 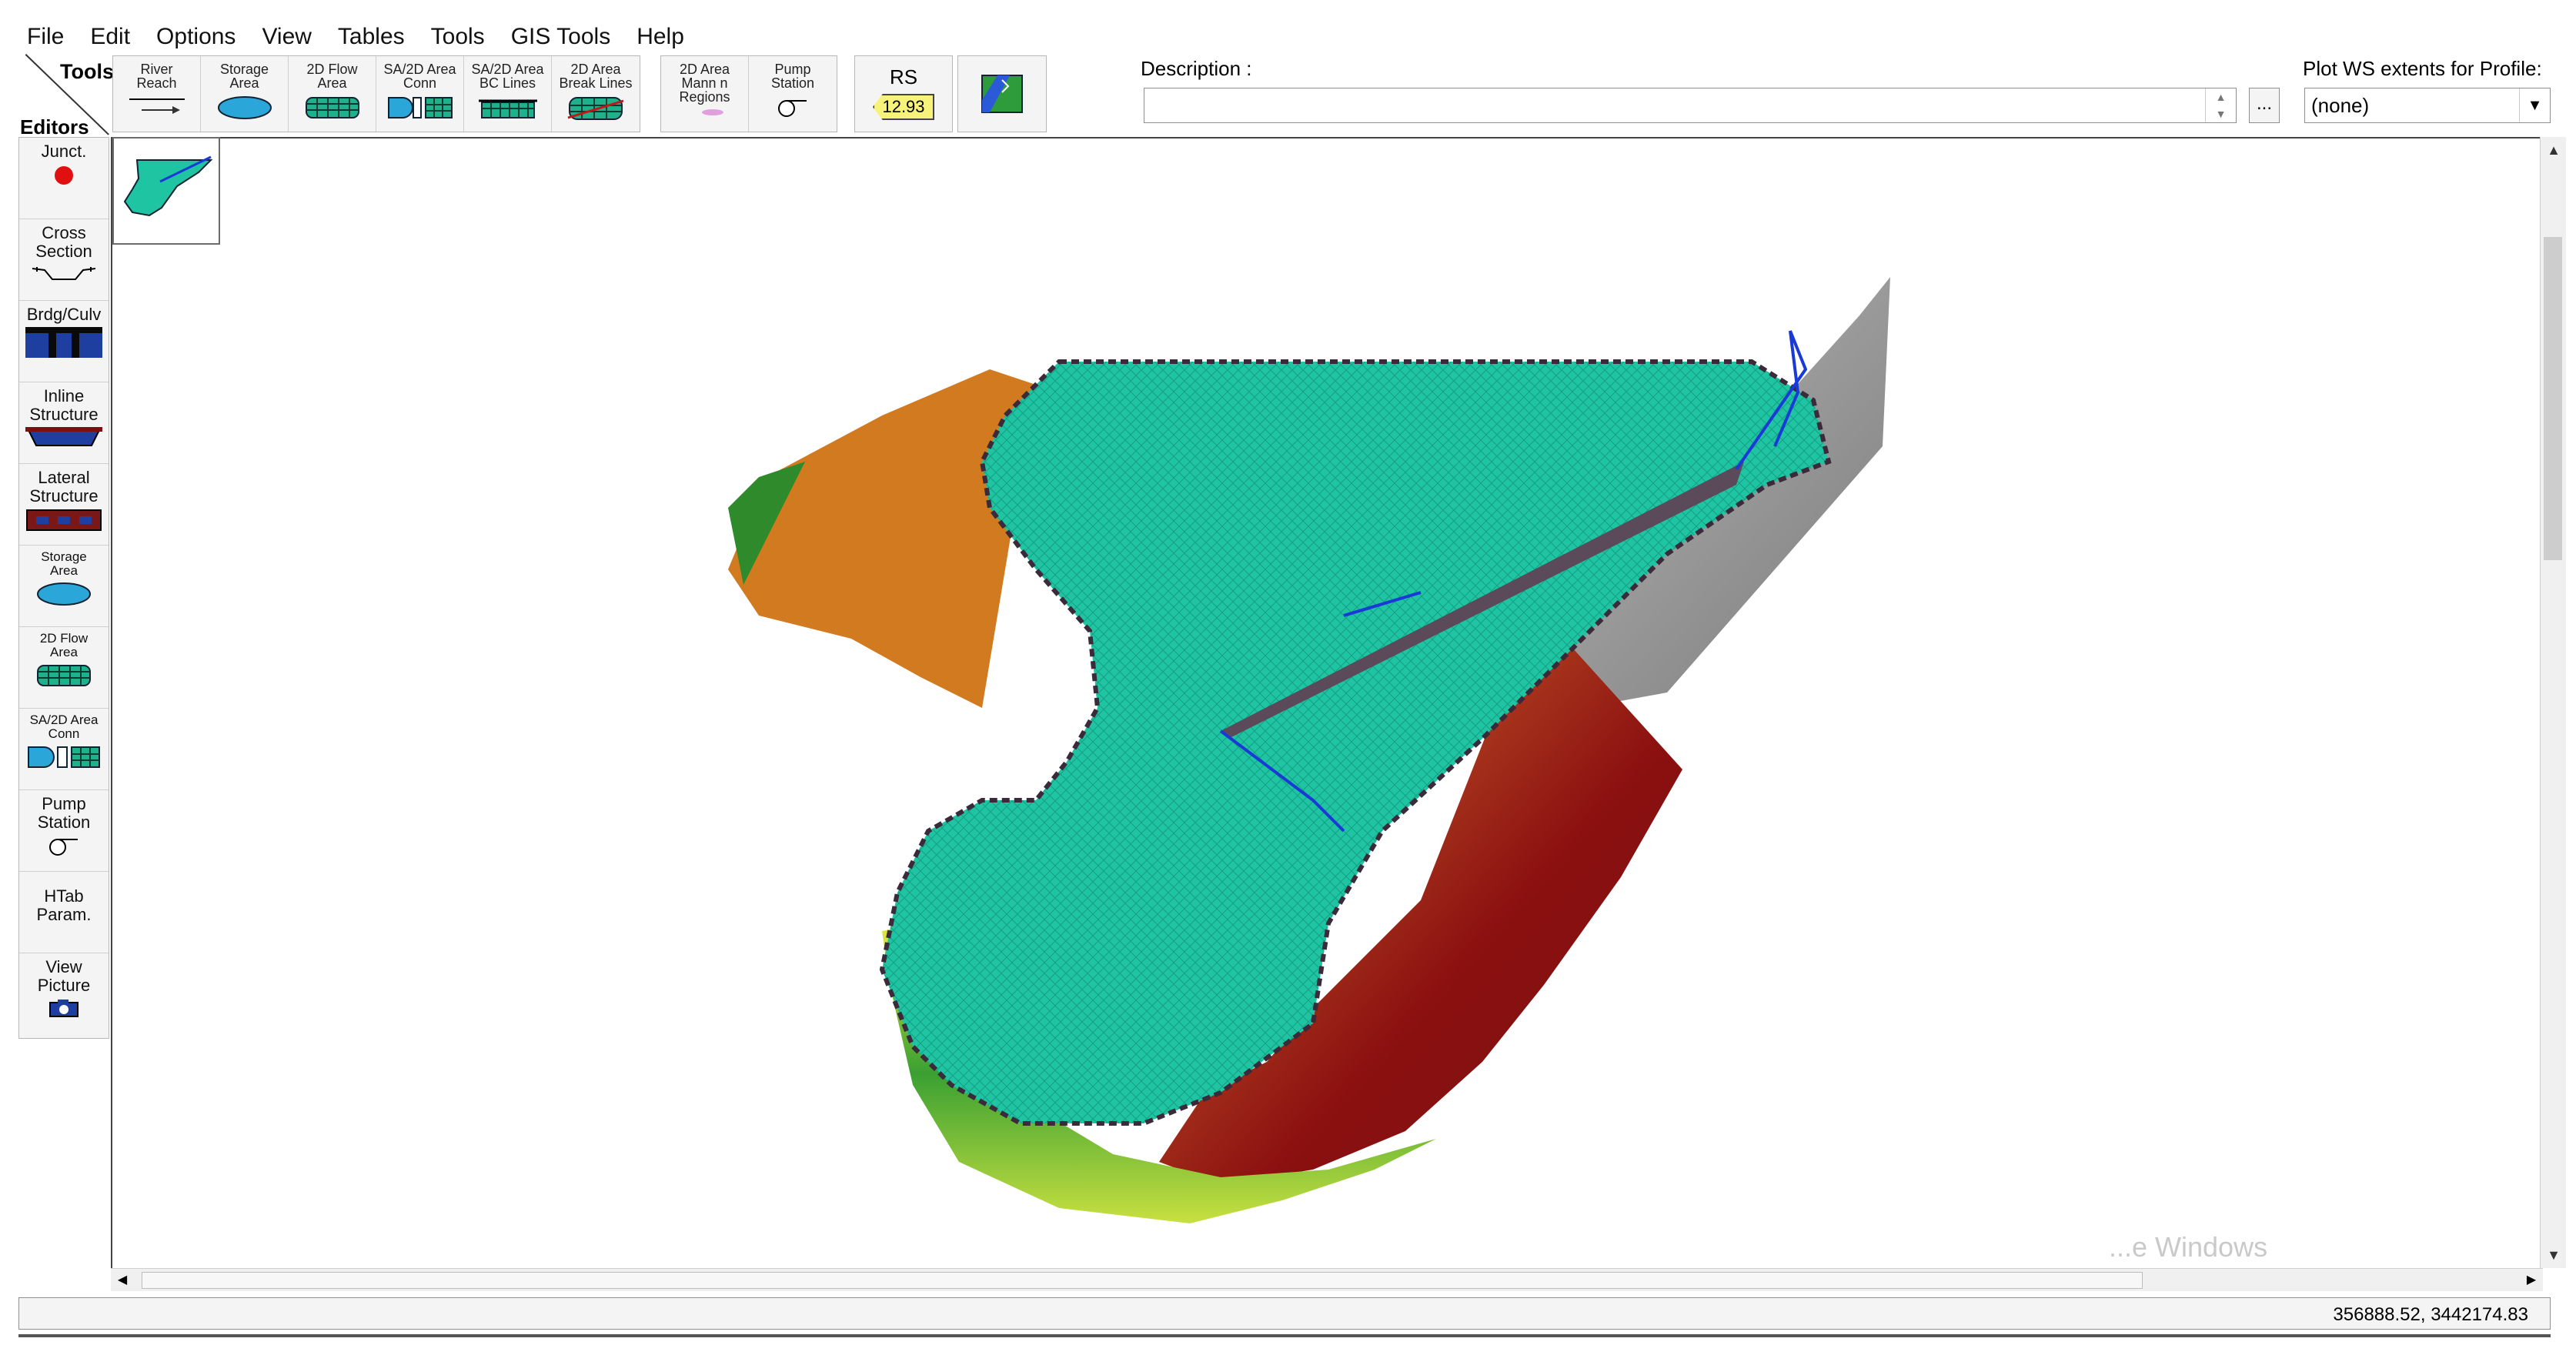 What do you see at coordinates (64, 487) in the screenshot?
I see `editor-lateral-structure-label: Lateral Structure` at bounding box center [64, 487].